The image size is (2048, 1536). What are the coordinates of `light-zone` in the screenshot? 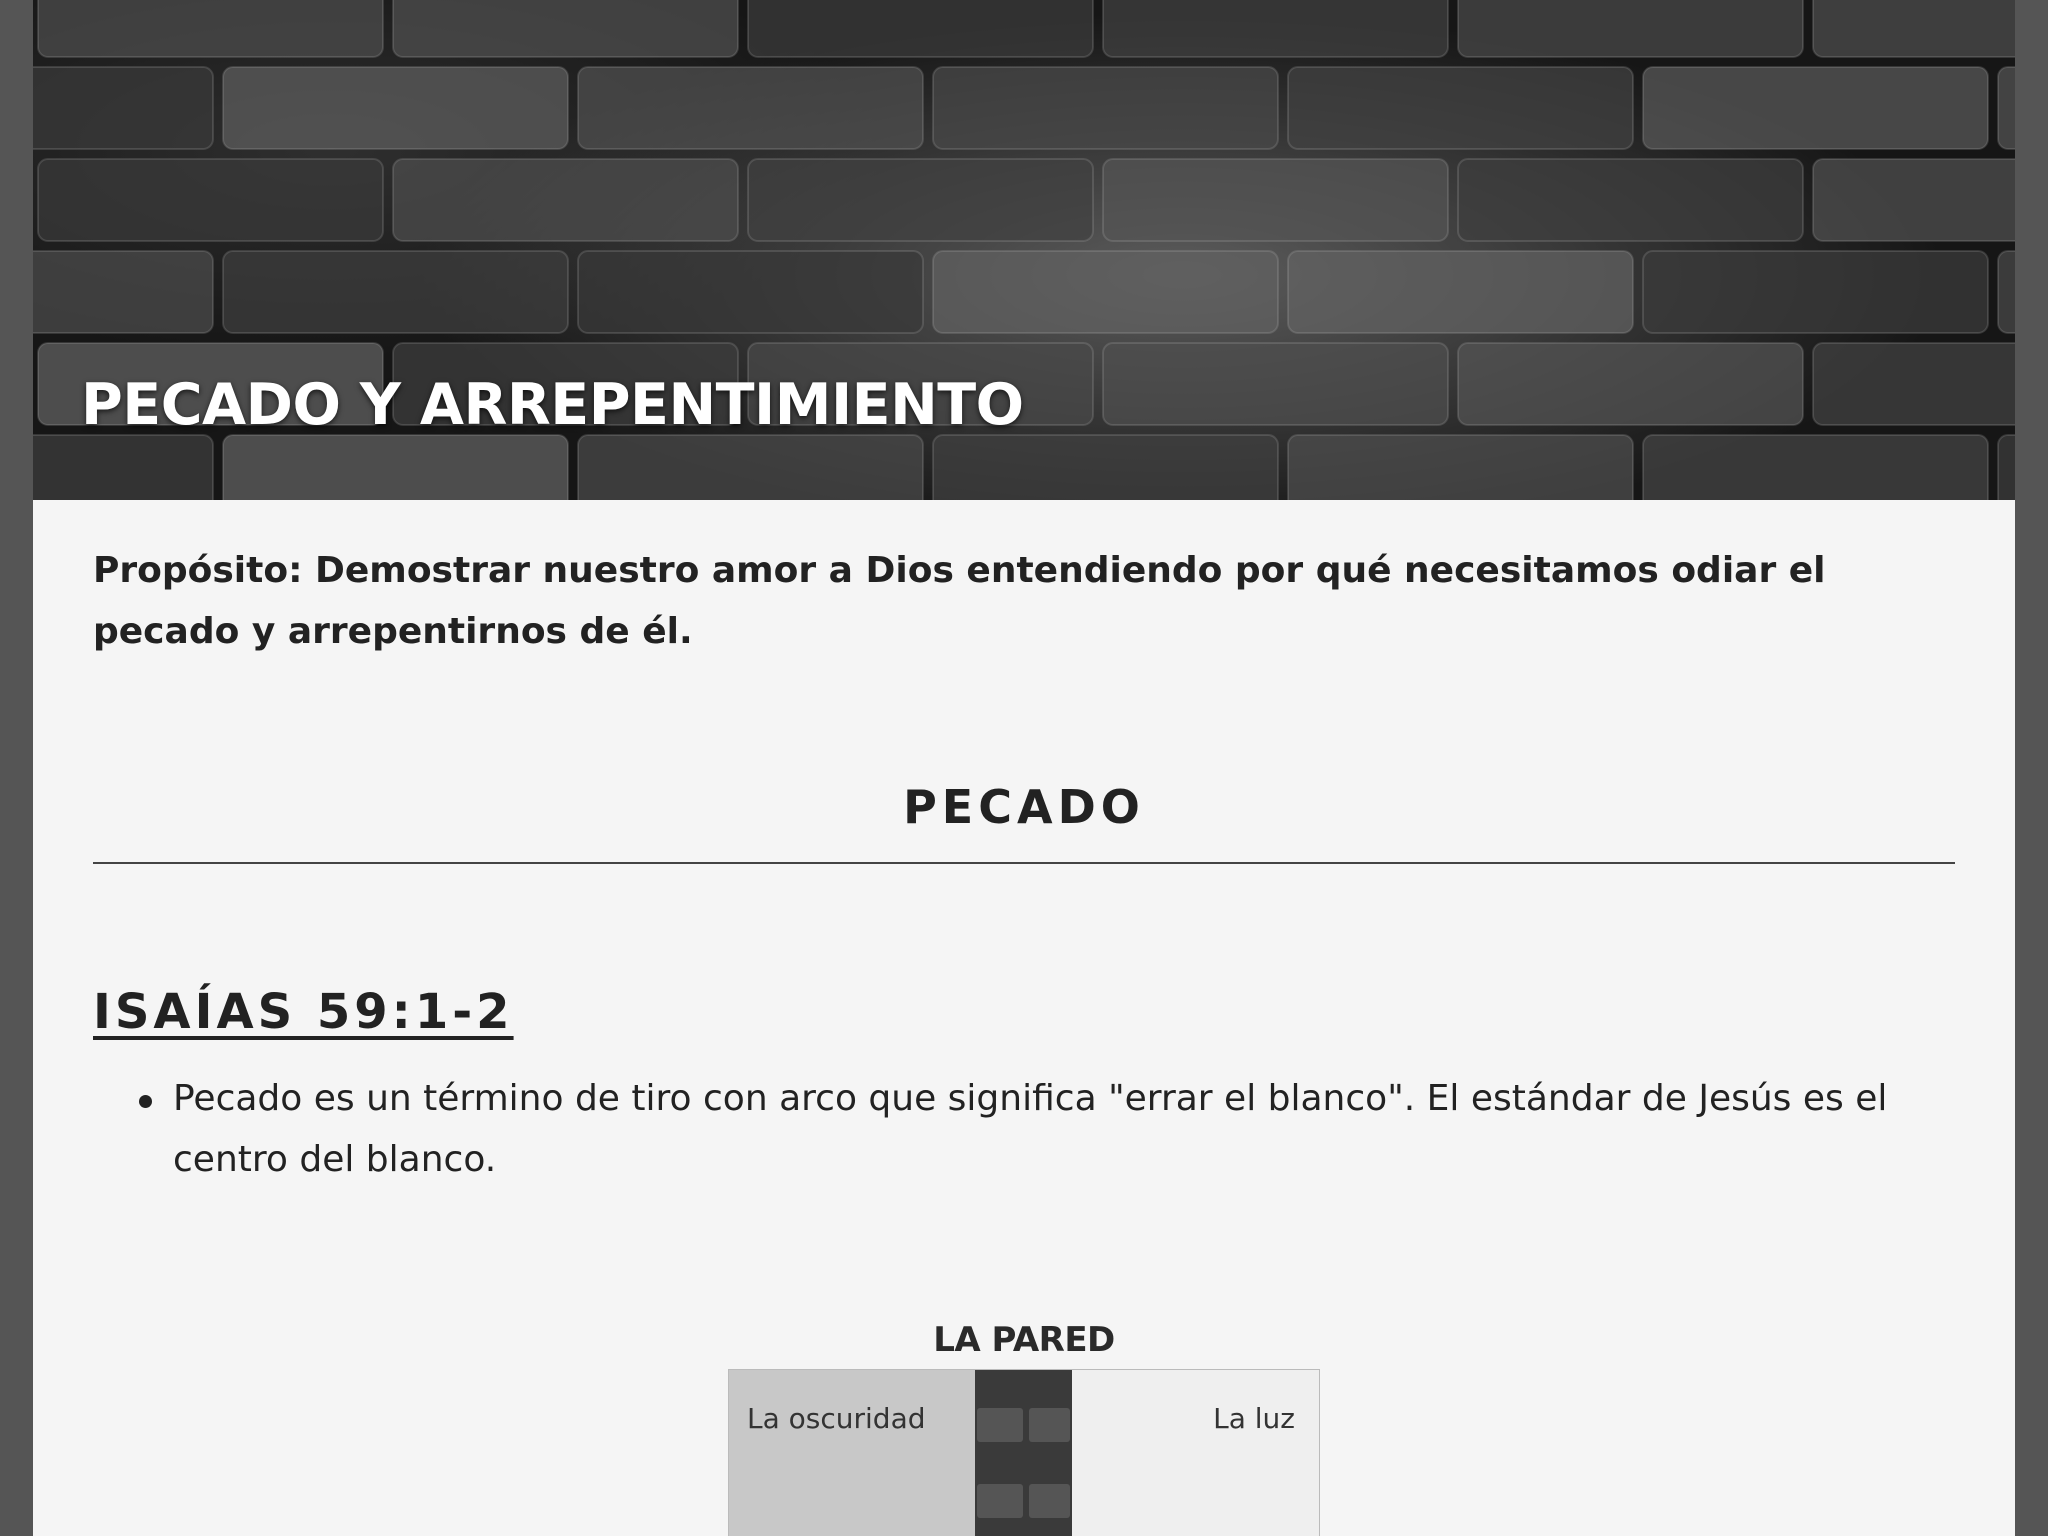 It's located at (1195, 1453).